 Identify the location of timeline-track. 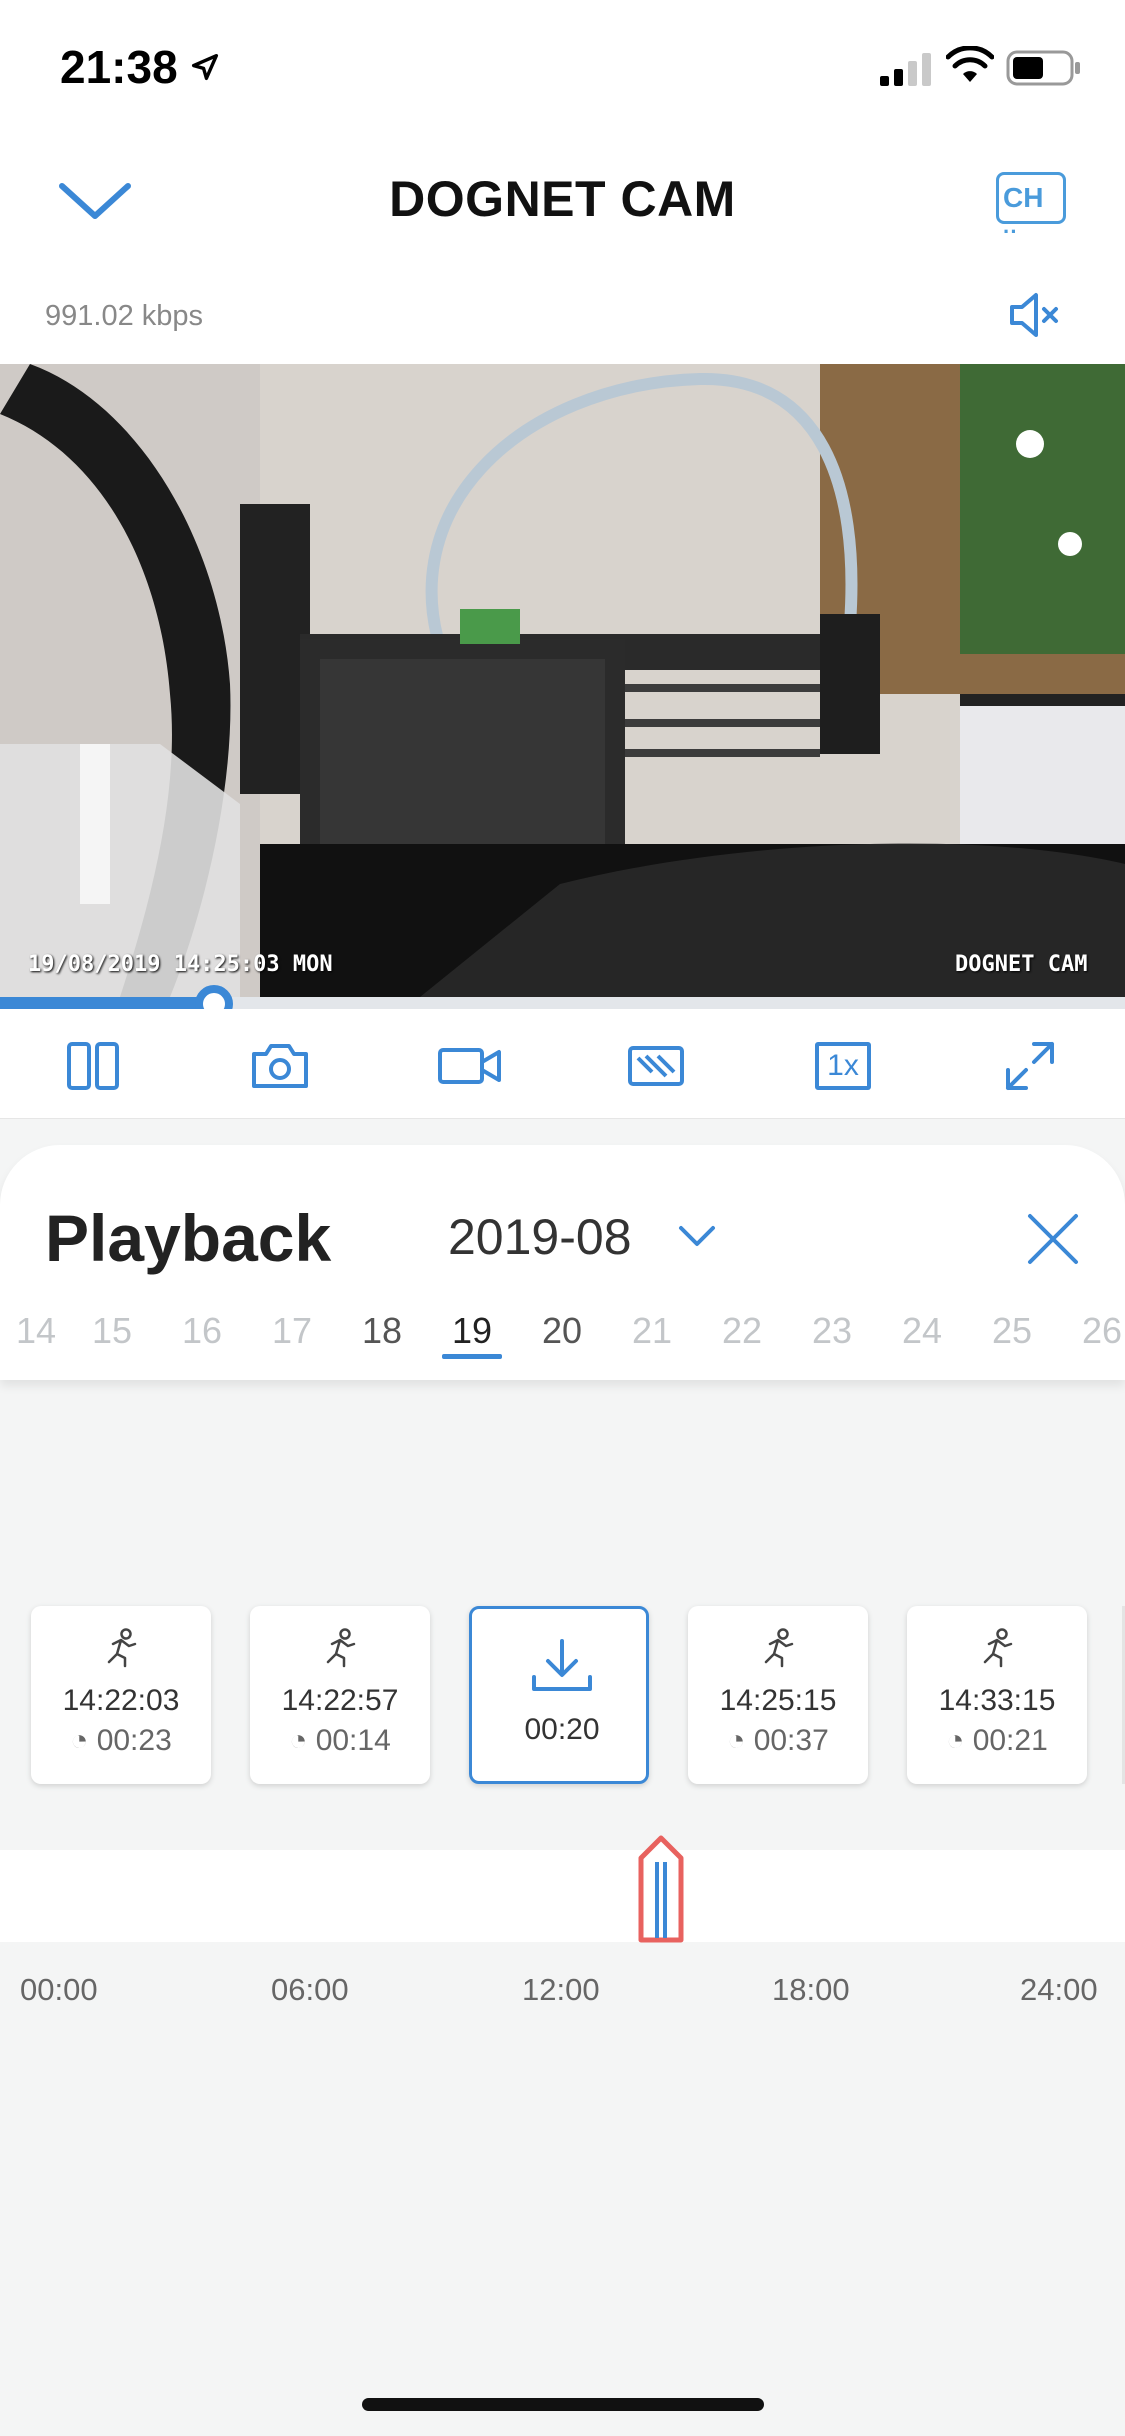
(562, 1896).